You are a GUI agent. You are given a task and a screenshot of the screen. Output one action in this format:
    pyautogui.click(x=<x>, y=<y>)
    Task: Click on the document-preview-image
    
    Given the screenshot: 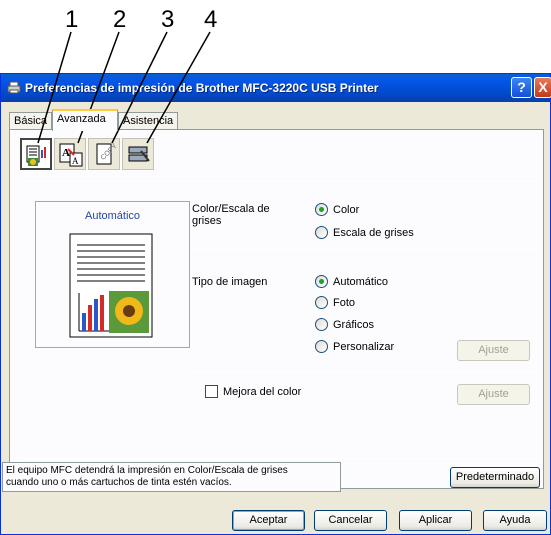 What is the action you would take?
    pyautogui.click(x=111, y=285)
    